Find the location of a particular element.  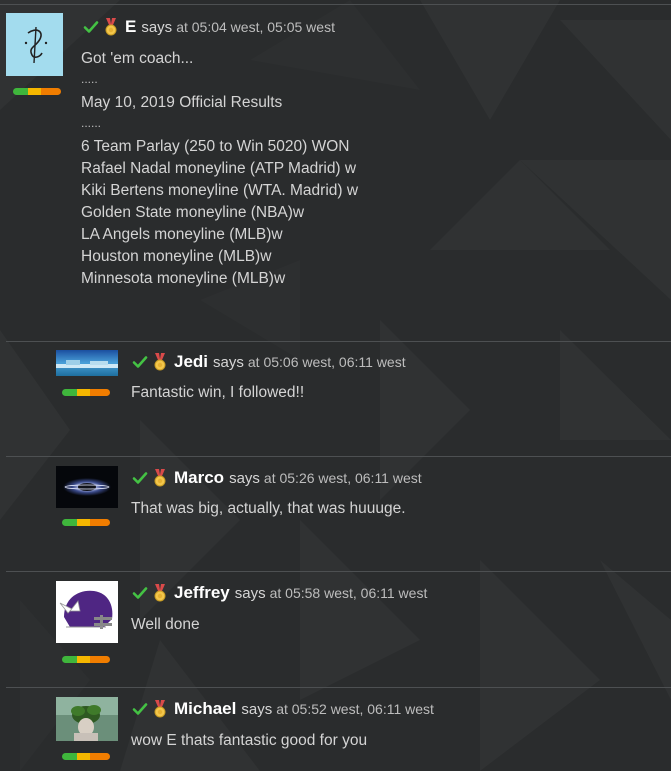

author-name: Jeffrey is located at coordinates (202, 593).